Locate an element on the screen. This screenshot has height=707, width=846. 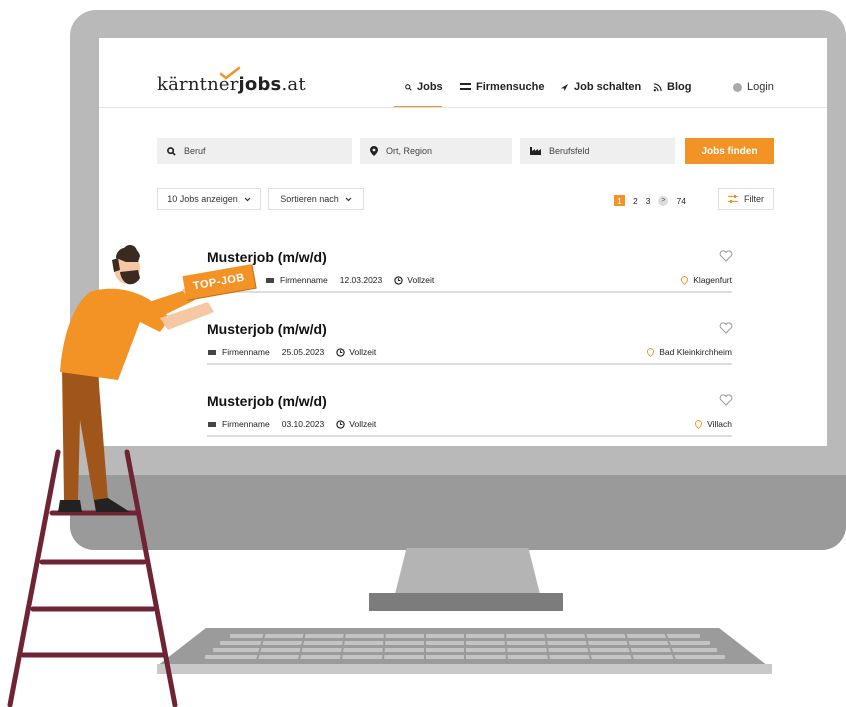
nav-job-schalten-label: Job schalten is located at coordinates (608, 87).